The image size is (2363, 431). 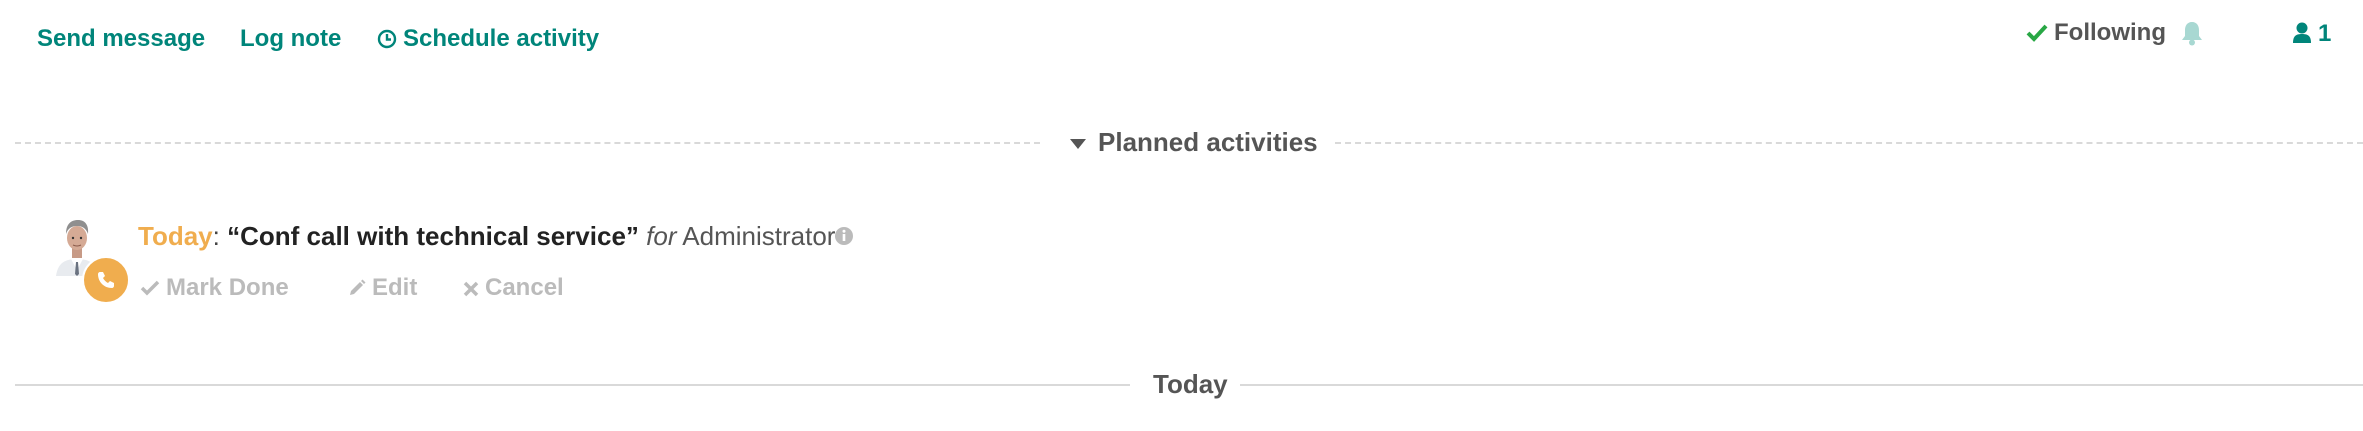 I want to click on followers-count: 1, so click(x=2325, y=33).